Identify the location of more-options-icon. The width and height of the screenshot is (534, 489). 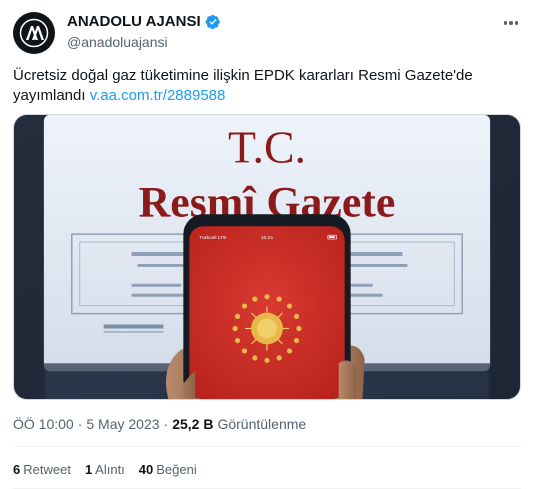
(511, 23).